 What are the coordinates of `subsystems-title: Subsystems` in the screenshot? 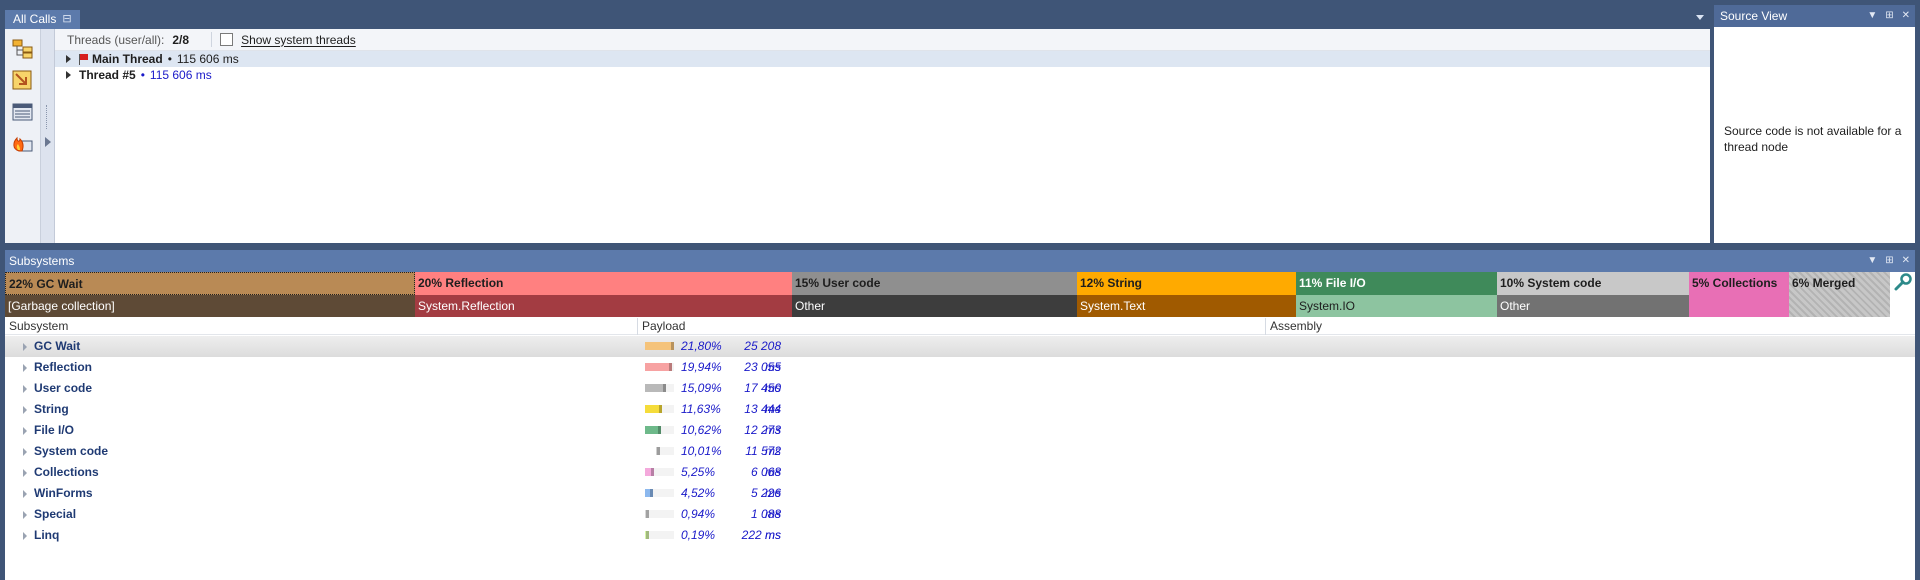 It's located at (42, 261).